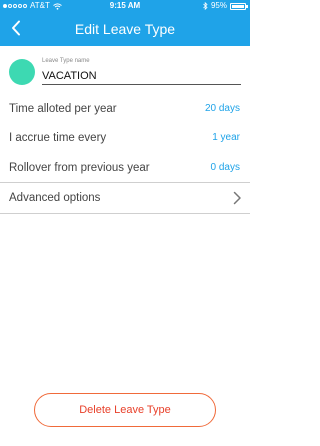 This screenshot has width=320, height=446. I want to click on chevron-right-icon, so click(237, 198).